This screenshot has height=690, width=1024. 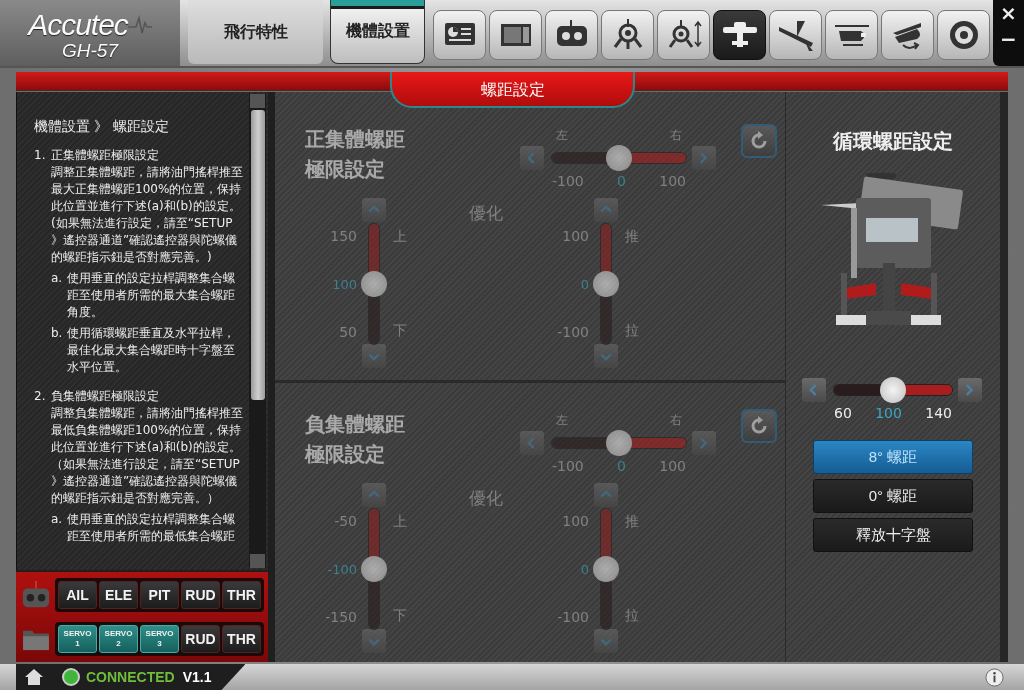 What do you see at coordinates (197, 677) in the screenshot?
I see `version-label: V1.1` at bounding box center [197, 677].